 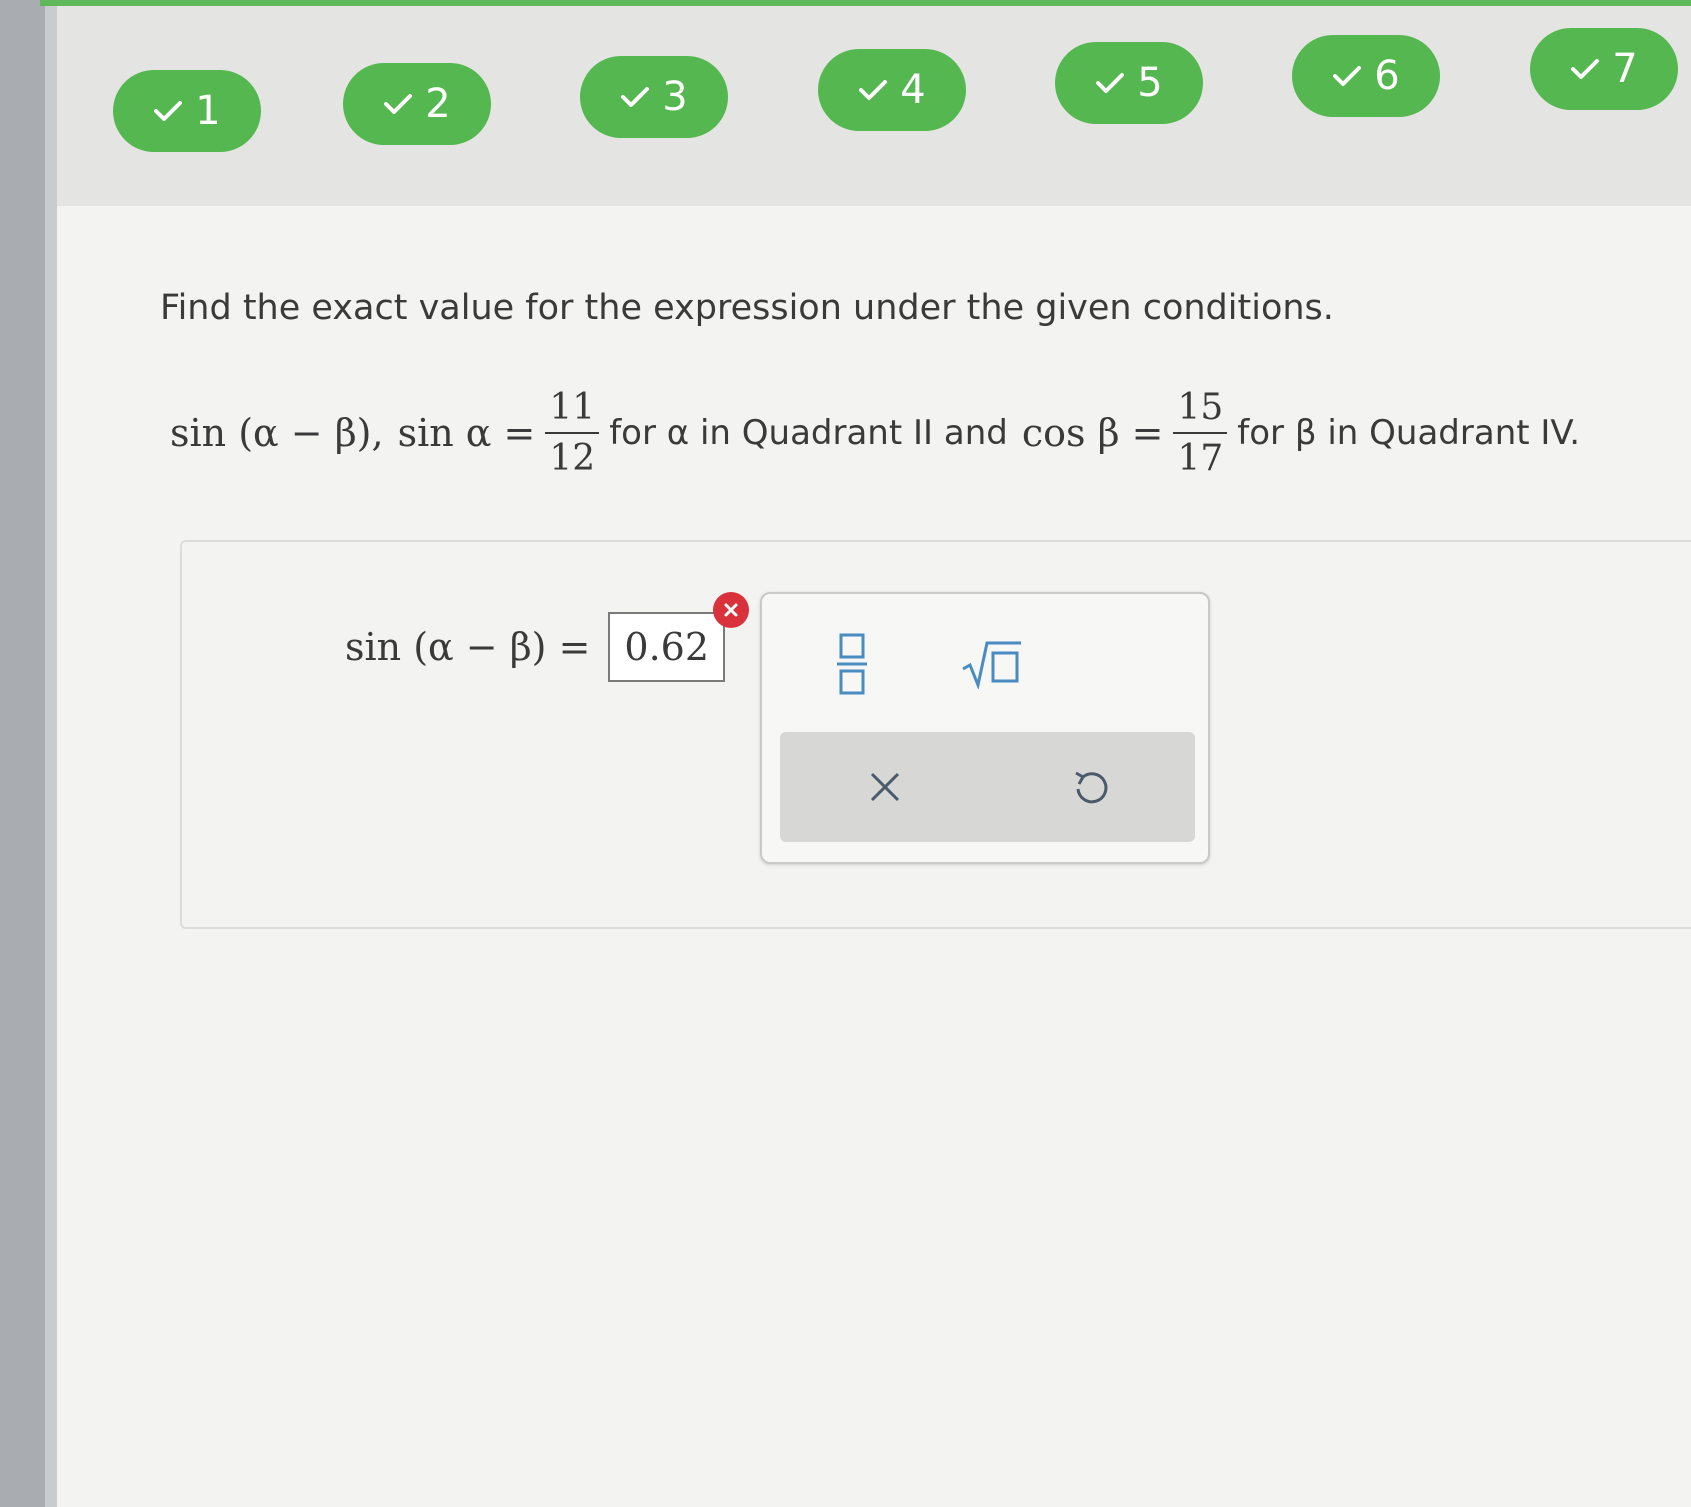 I want to click on answer-input: 0.62, so click(x=679, y=637).